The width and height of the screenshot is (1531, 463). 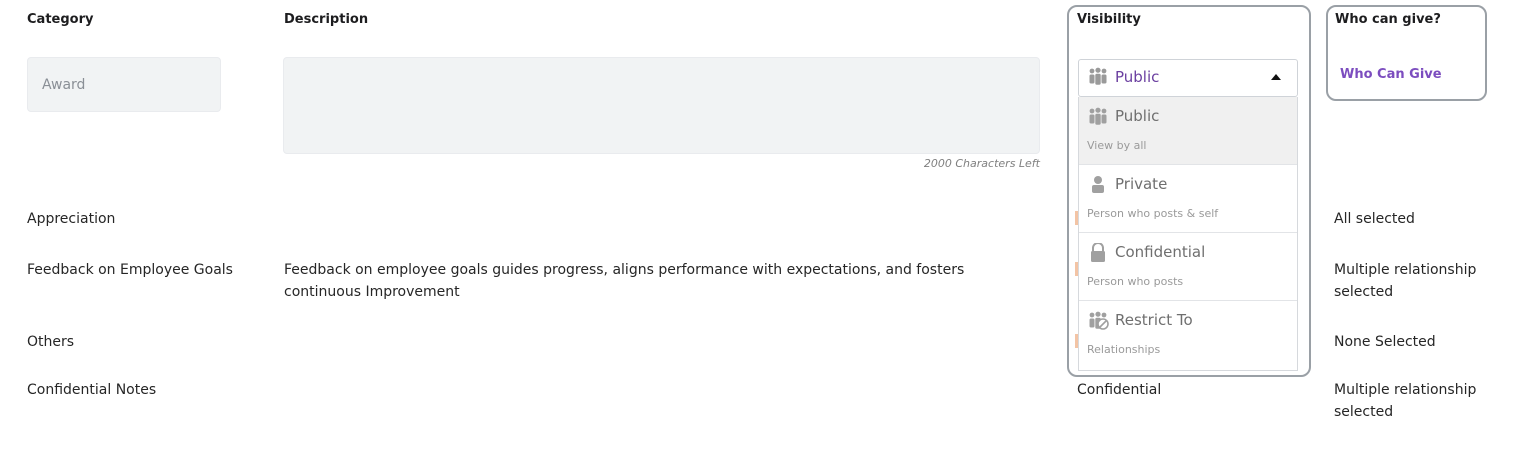 What do you see at coordinates (1391, 74) in the screenshot?
I see `who-can-give-link: Who Can Give` at bounding box center [1391, 74].